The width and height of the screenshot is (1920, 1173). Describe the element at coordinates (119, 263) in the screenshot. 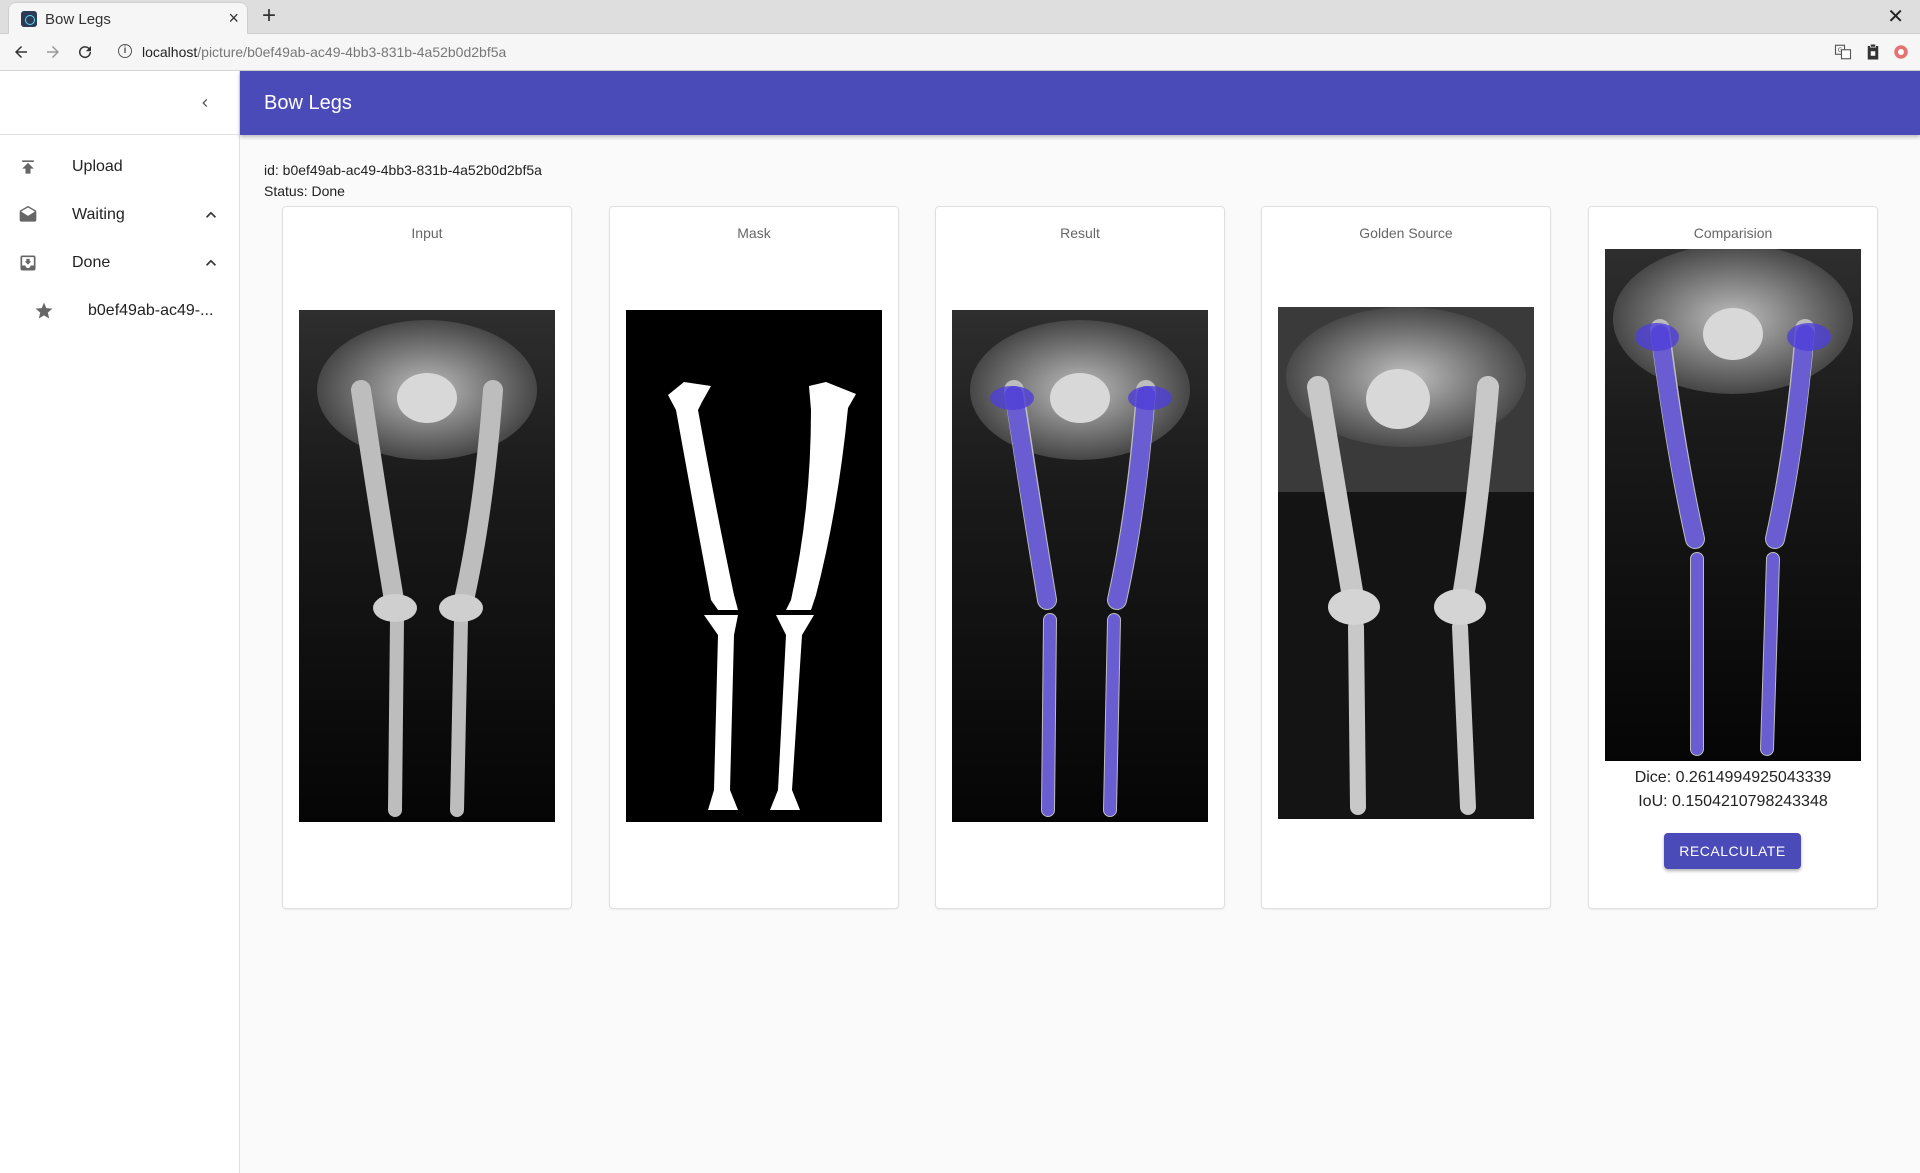

I see `sidebar-item-done: Done` at that location.